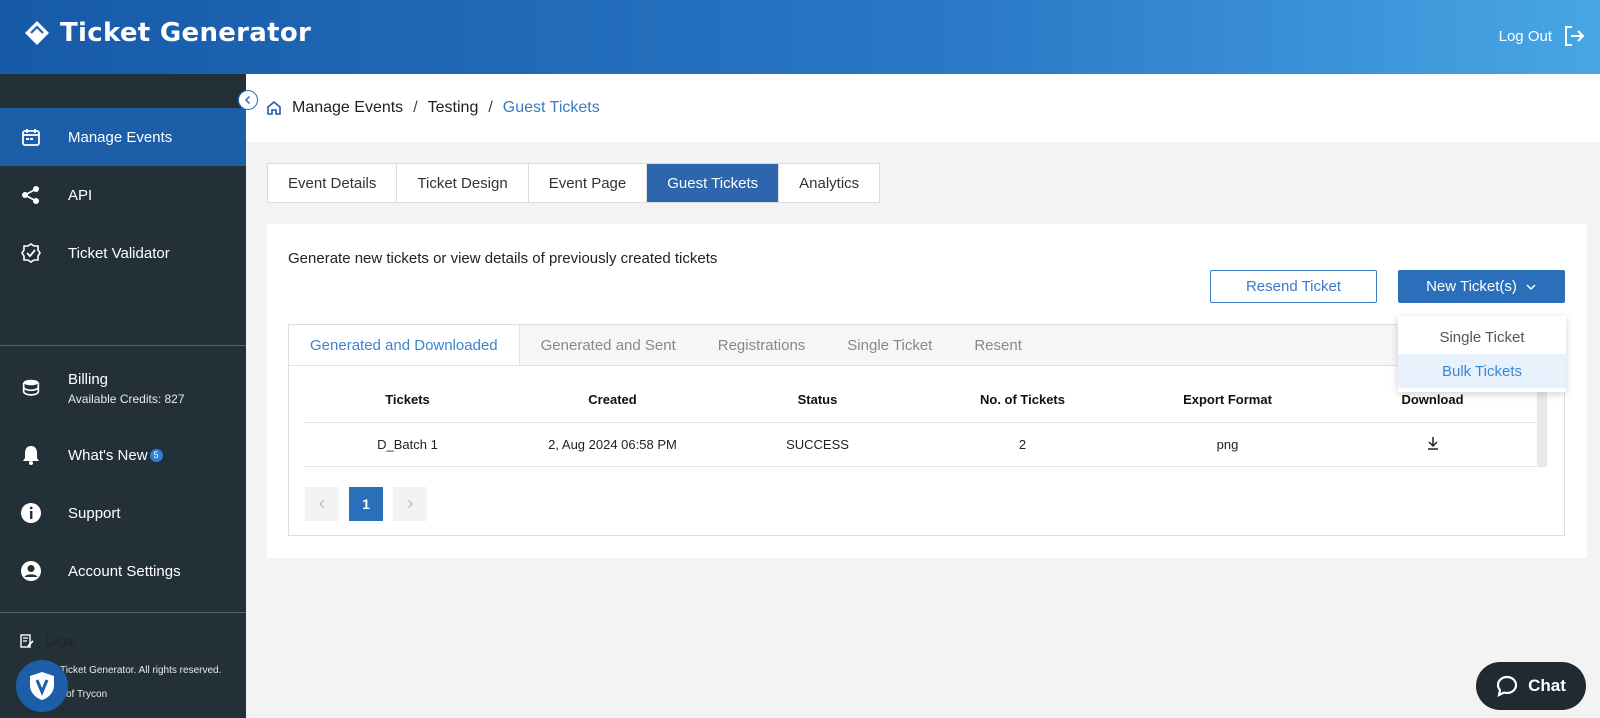 The width and height of the screenshot is (1600, 718). Describe the element at coordinates (762, 345) in the screenshot. I see `subtab-registrations: Registrations` at that location.